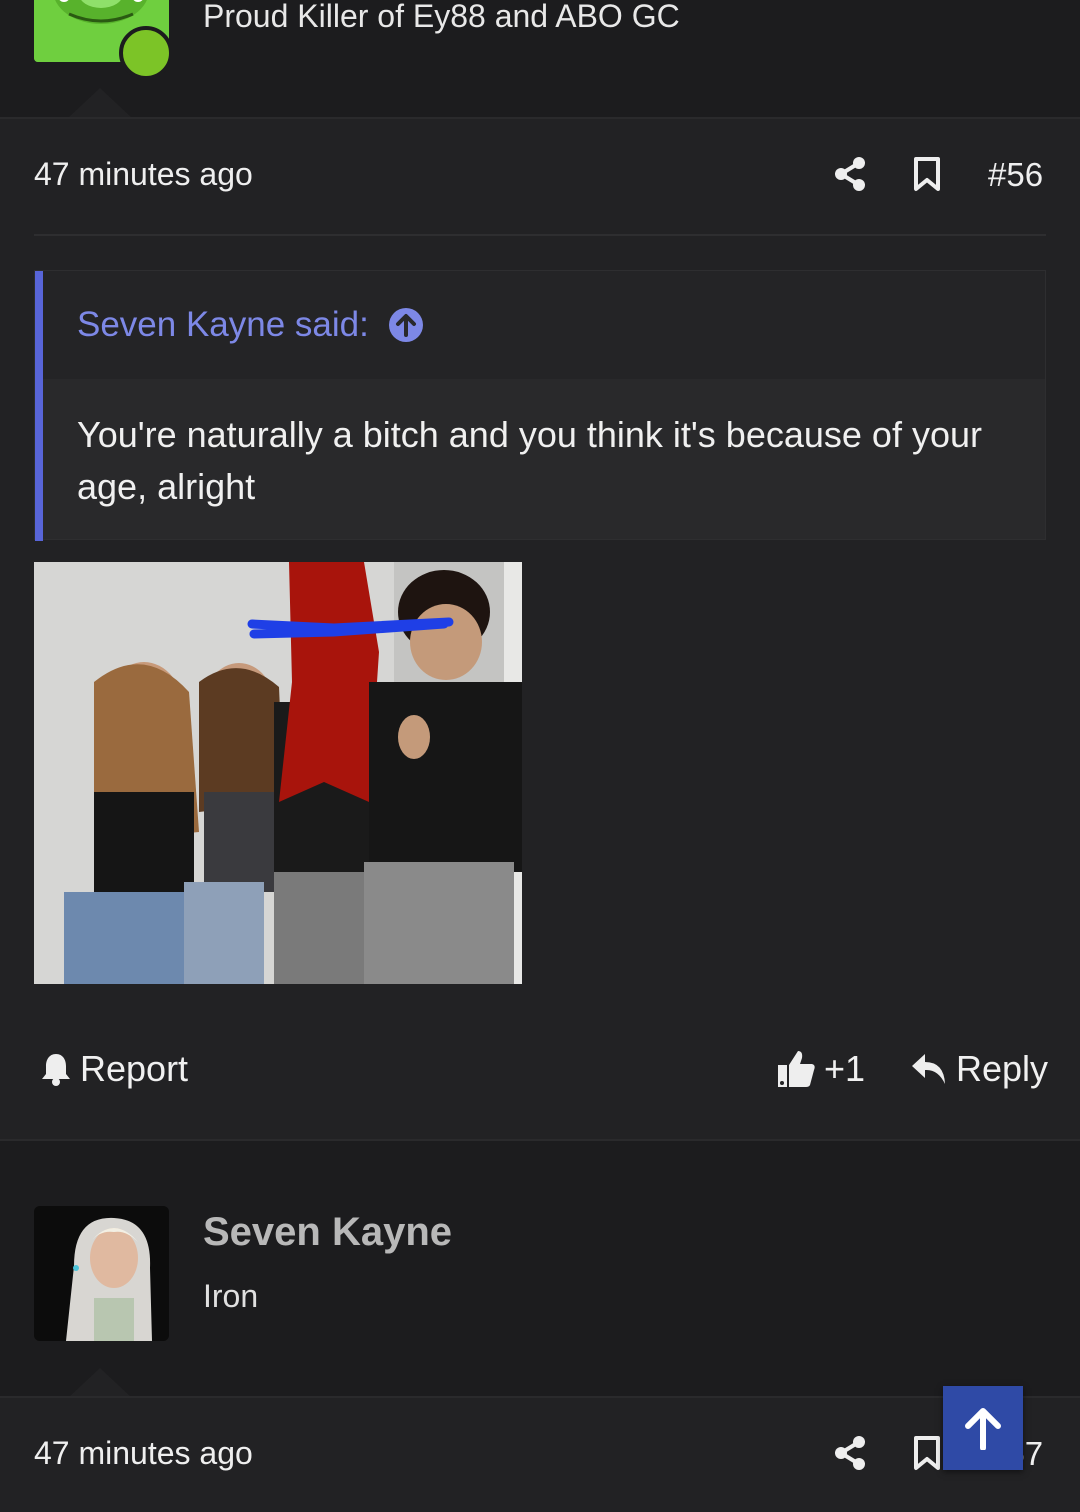 The width and height of the screenshot is (1080, 1512). Describe the element at coordinates (928, 1069) in the screenshot. I see `reply-icon` at that location.